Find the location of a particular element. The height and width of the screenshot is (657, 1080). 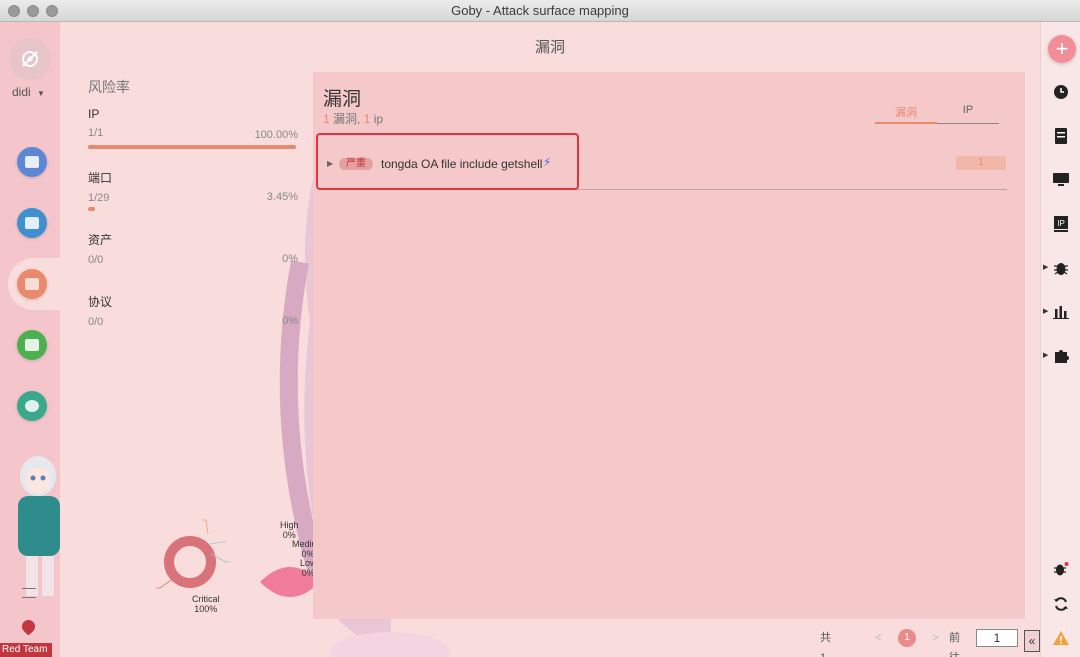

severity-donut-chart: High 0% Medium 0% Low 0% Critical 100% is located at coordinates (222, 555).